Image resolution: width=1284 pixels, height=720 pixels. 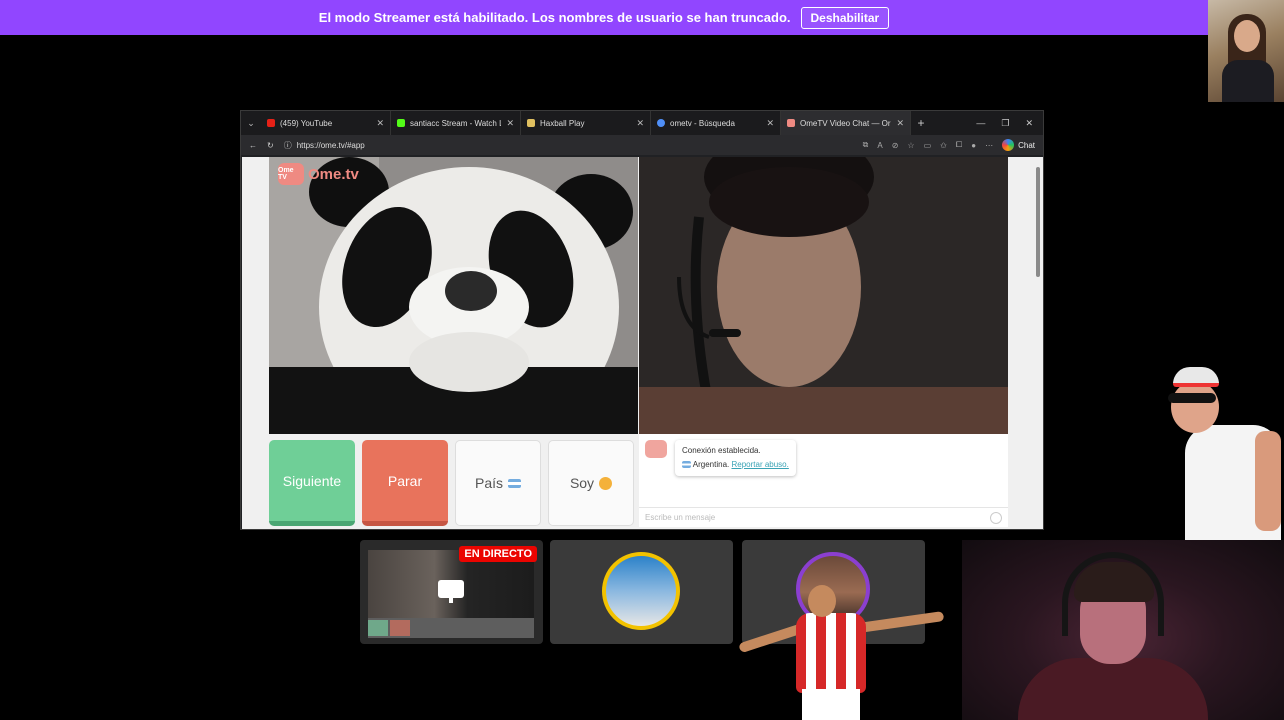 What do you see at coordinates (845, 17) in the screenshot?
I see `disable-streamer-mode-button: Deshabilitar` at bounding box center [845, 17].